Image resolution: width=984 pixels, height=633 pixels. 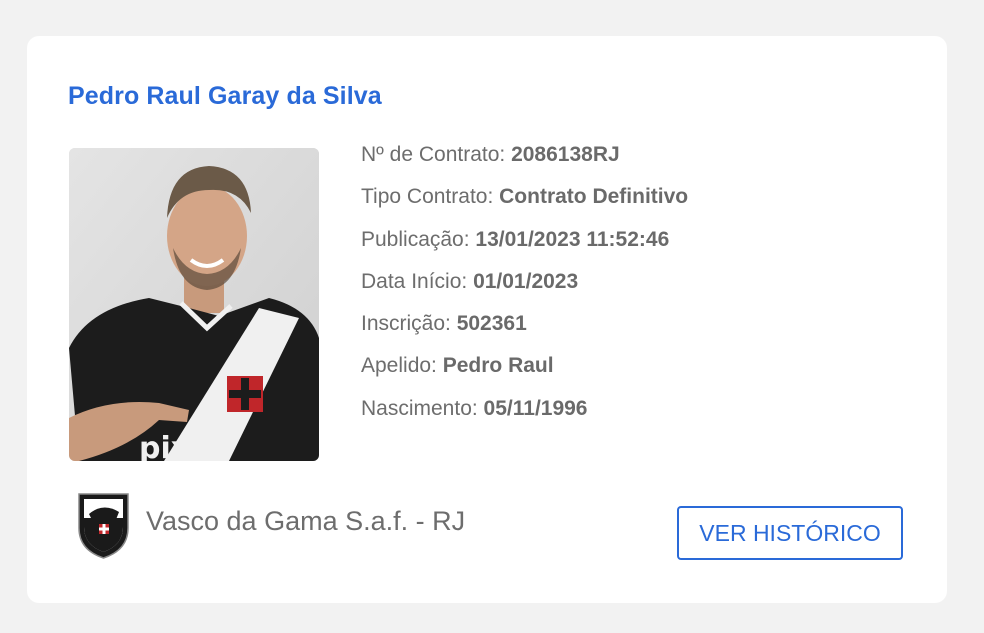 I want to click on detail-publication: Publicação: 13/01/2023 11:52:46, so click(x=515, y=239).